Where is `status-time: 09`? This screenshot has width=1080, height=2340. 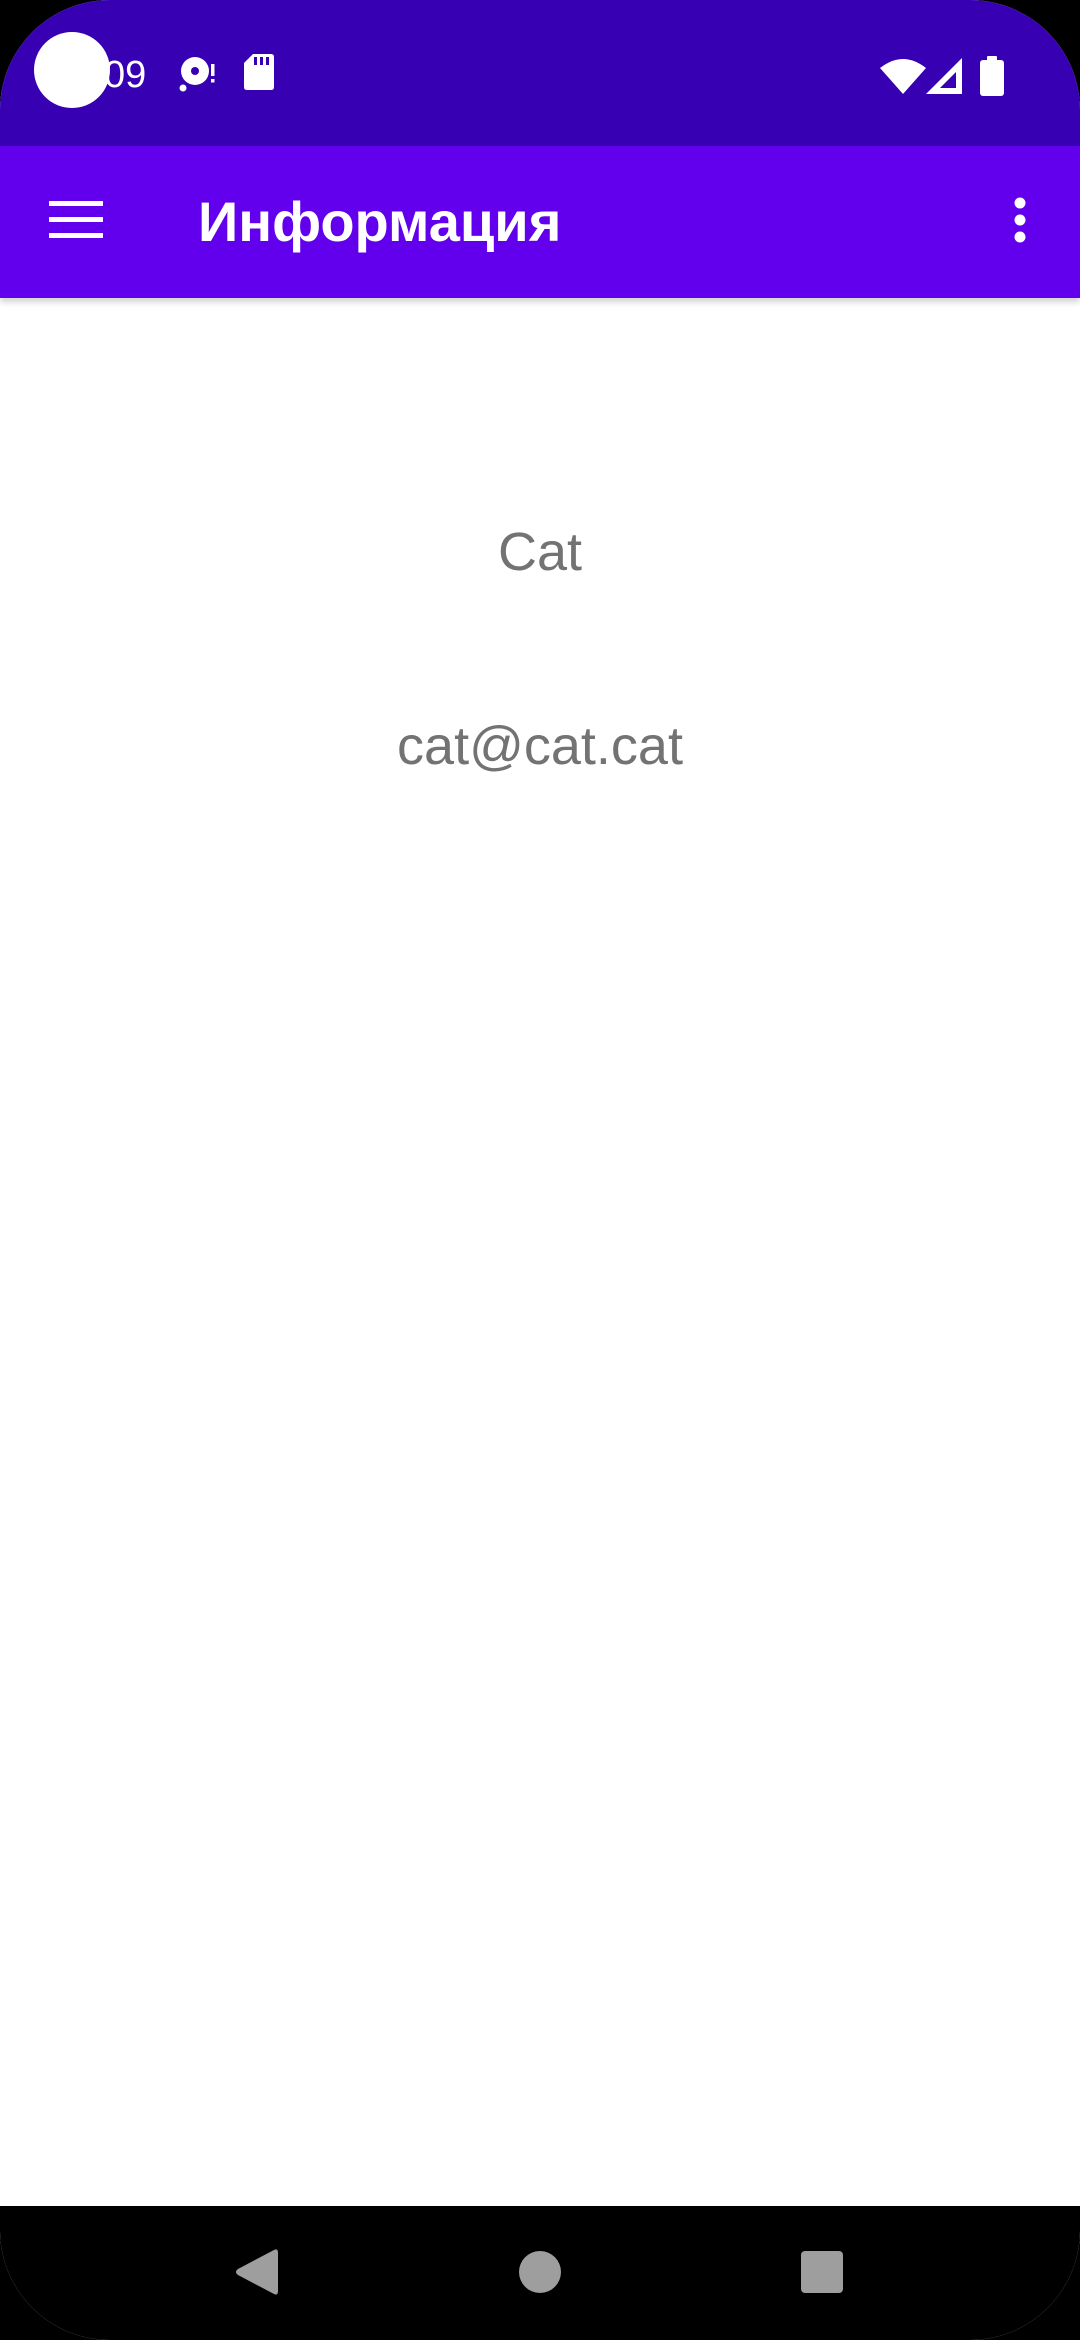 status-time: 09 is located at coordinates (125, 75).